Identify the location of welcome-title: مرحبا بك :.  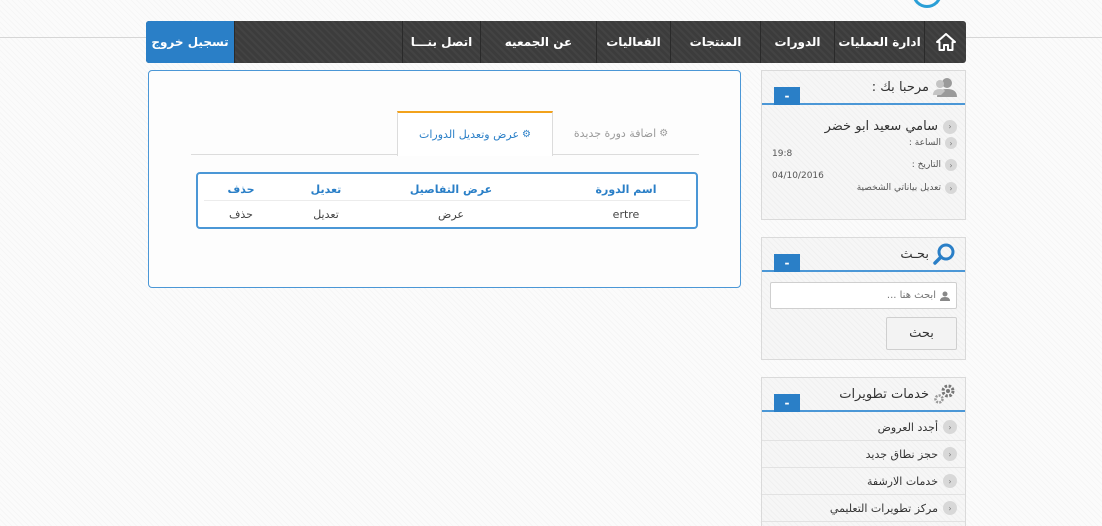
(900, 87).